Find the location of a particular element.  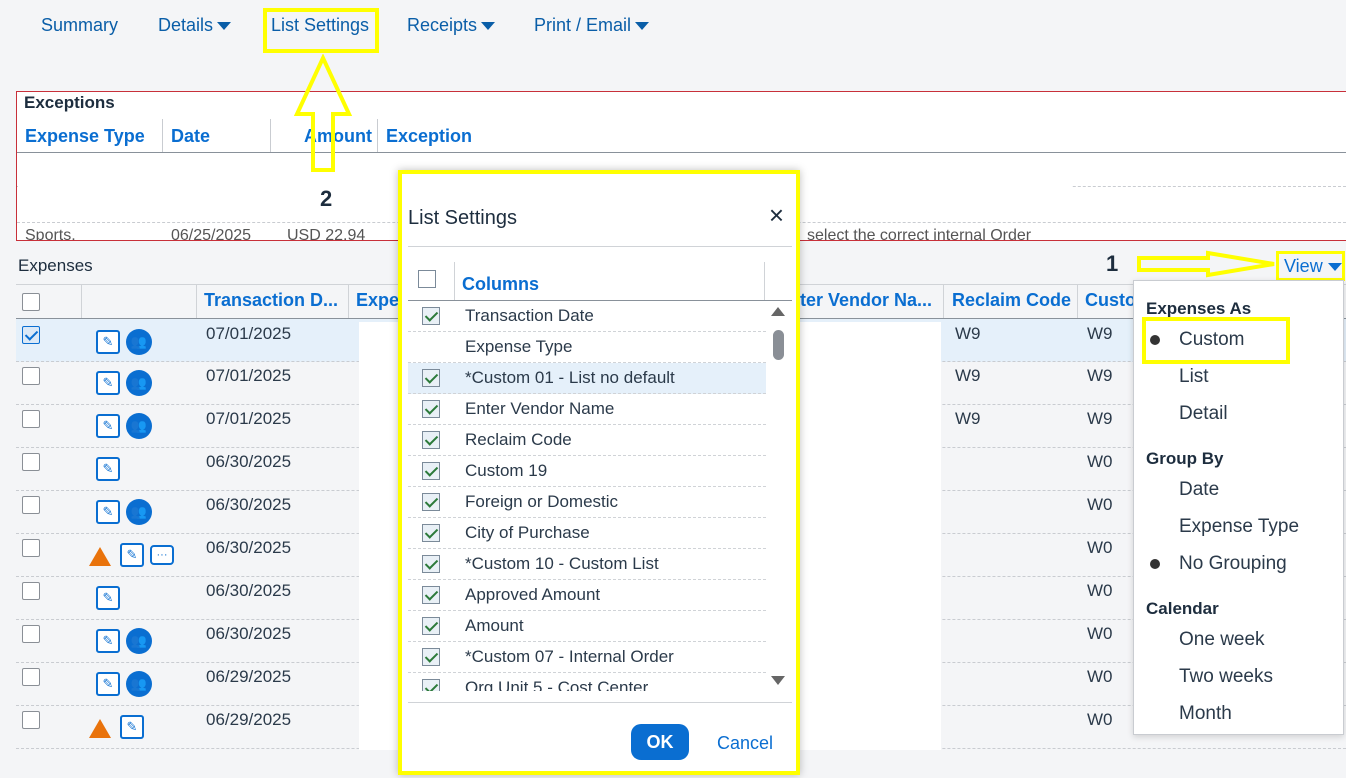

column-option: Expense Type is located at coordinates (587, 347).